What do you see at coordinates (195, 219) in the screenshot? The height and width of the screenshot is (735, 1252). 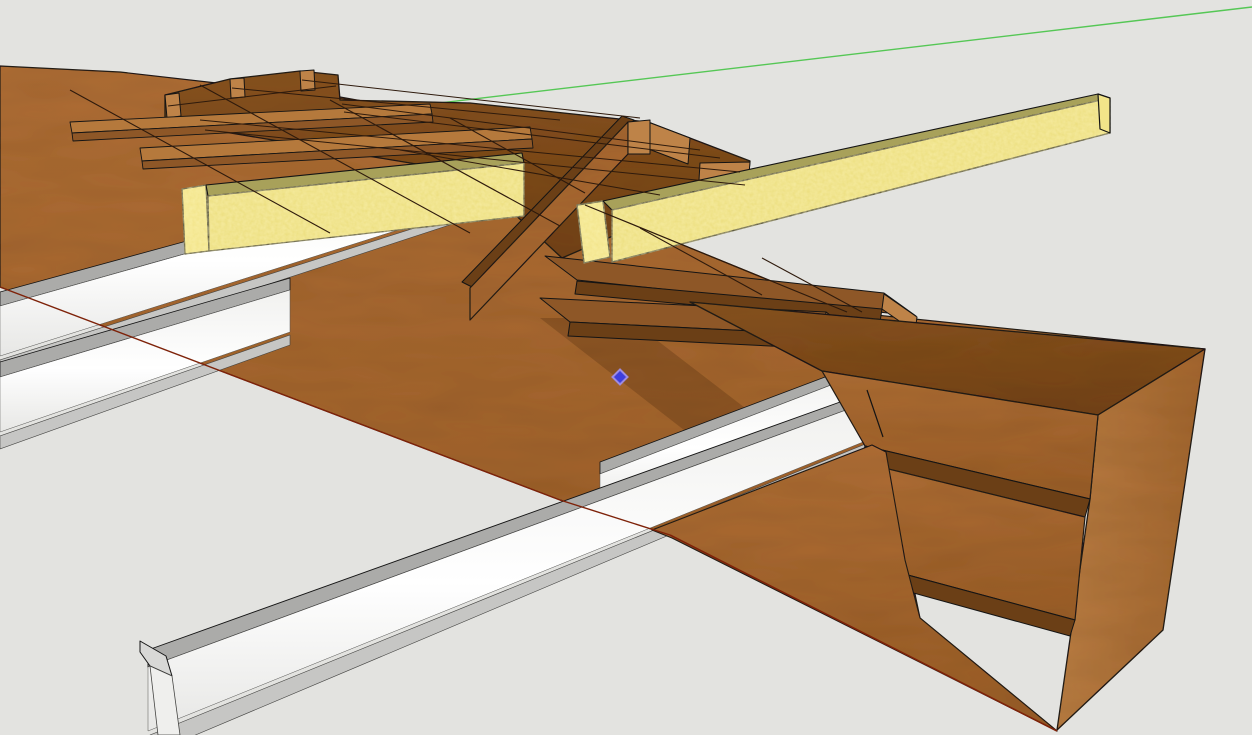 I see `insulation-beam-a-end-cap` at bounding box center [195, 219].